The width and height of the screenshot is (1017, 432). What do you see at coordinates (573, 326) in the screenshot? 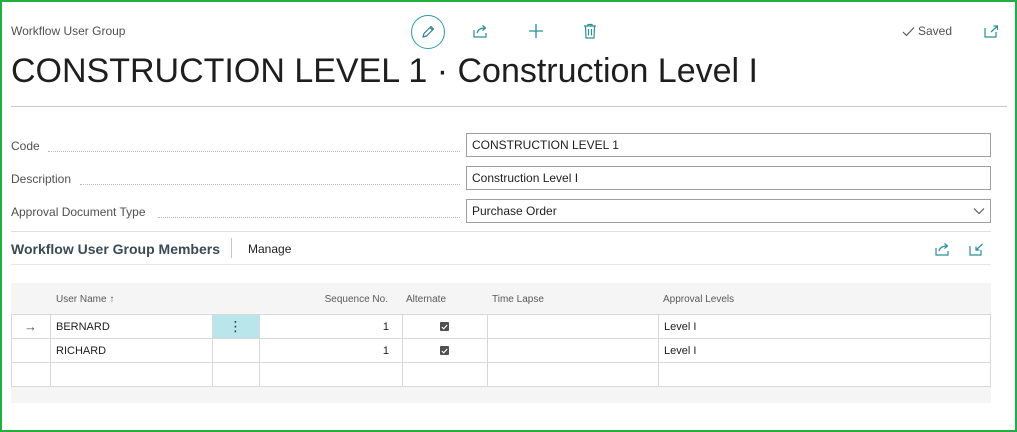
I see `table-row-1-time-lapse` at bounding box center [573, 326].